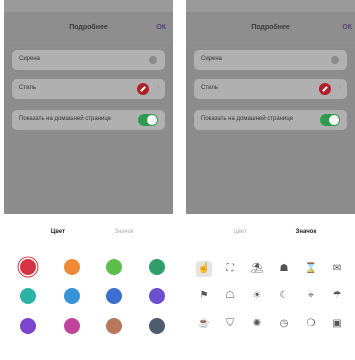  What do you see at coordinates (204, 324) in the screenshot?
I see `cup-icon: ☕` at bounding box center [204, 324].